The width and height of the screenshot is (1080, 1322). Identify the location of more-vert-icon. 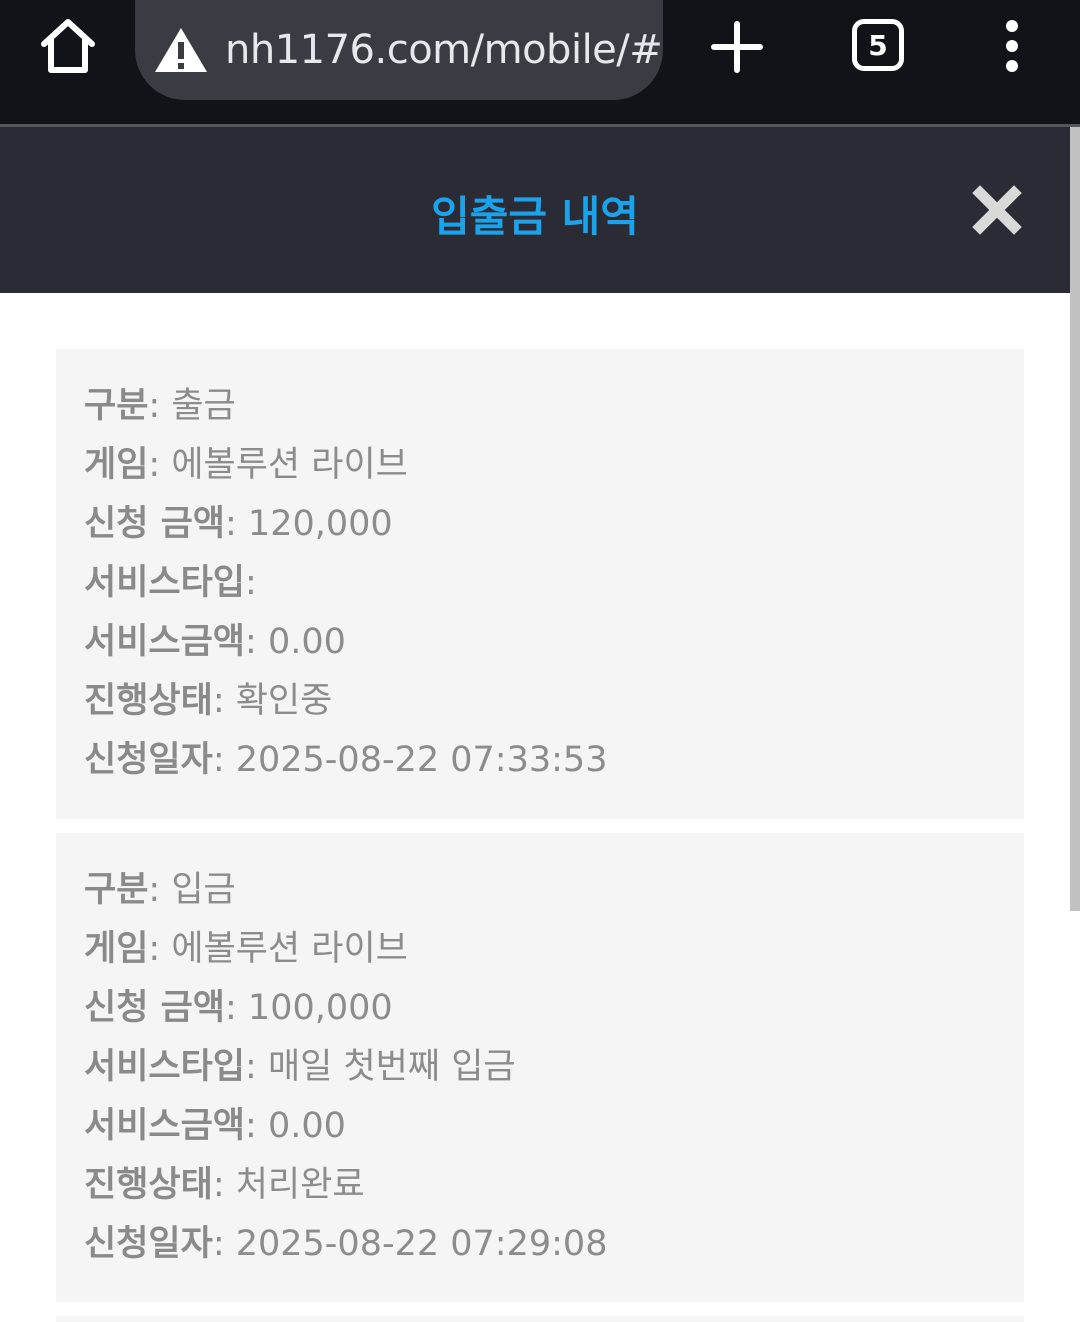
(1012, 46).